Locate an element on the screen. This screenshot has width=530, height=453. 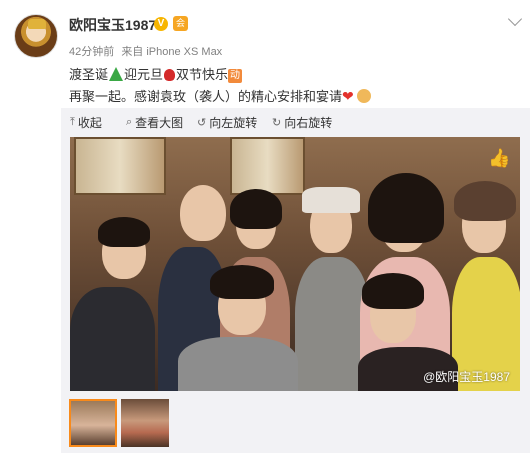
post-meta: 42分钟前 来自 iPhone XS Max is located at coordinates (147, 51).